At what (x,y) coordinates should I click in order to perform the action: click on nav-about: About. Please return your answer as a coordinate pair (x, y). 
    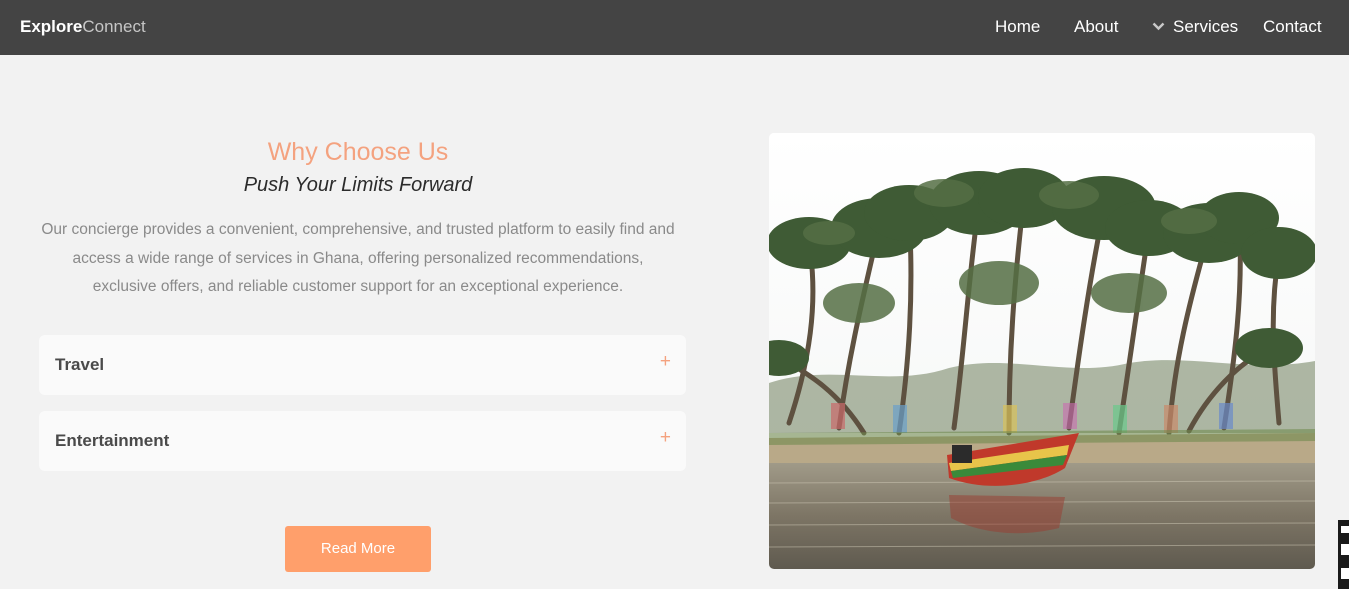
    Looking at the image, I should click on (1096, 27).